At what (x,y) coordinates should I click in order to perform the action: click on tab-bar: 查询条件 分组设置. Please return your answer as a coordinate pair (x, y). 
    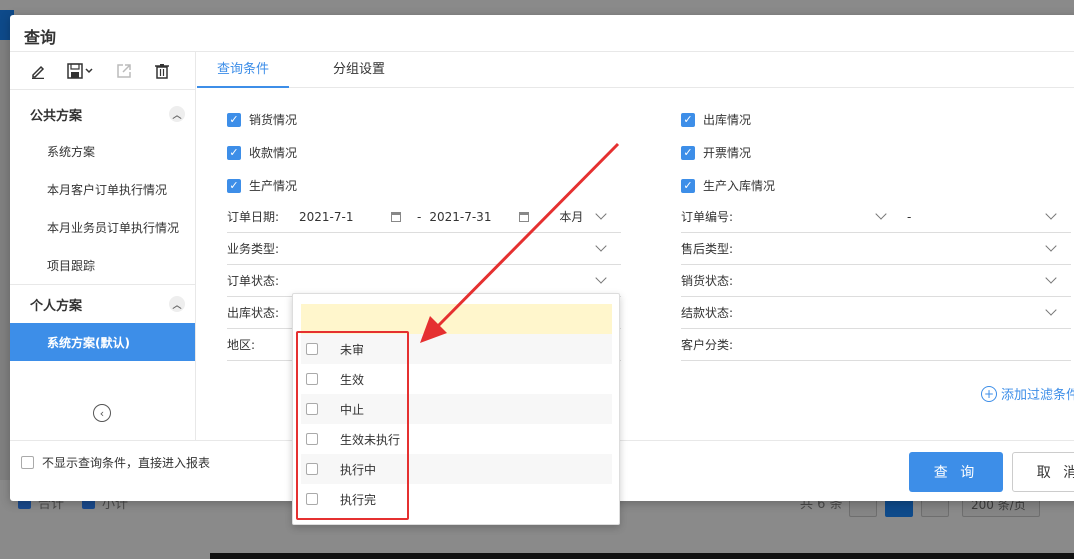
    Looking at the image, I should click on (635, 70).